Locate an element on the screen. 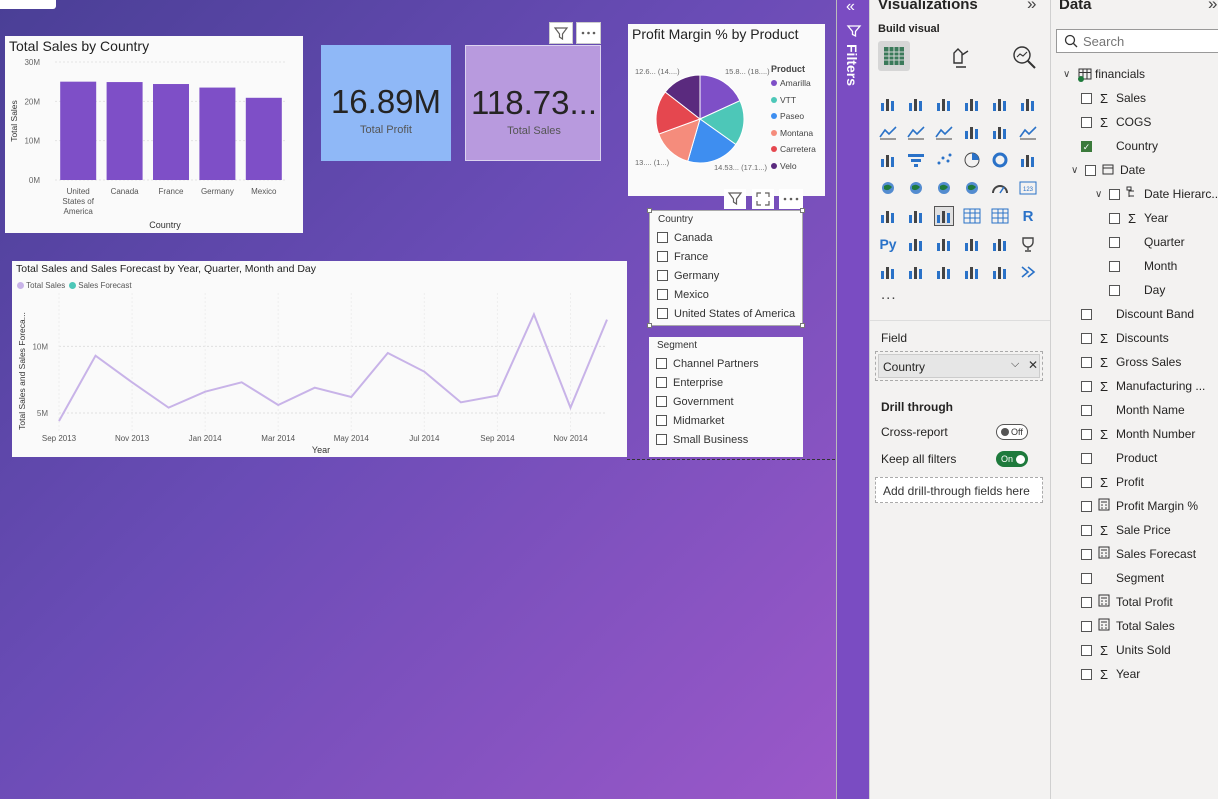 Image resolution: width=1218 pixels, height=799 pixels. keep-filters-toggle: On is located at coordinates (1012, 459).